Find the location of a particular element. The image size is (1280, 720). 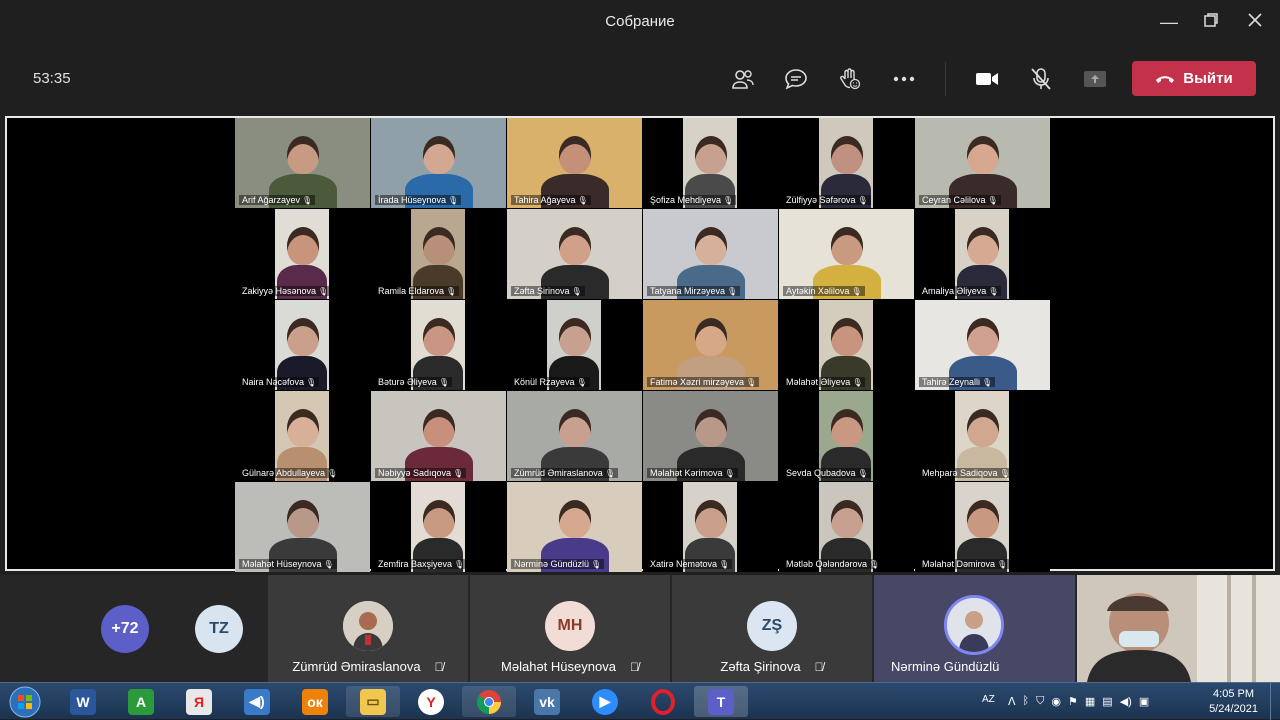

more-participants-button: +72 is located at coordinates (125, 629).